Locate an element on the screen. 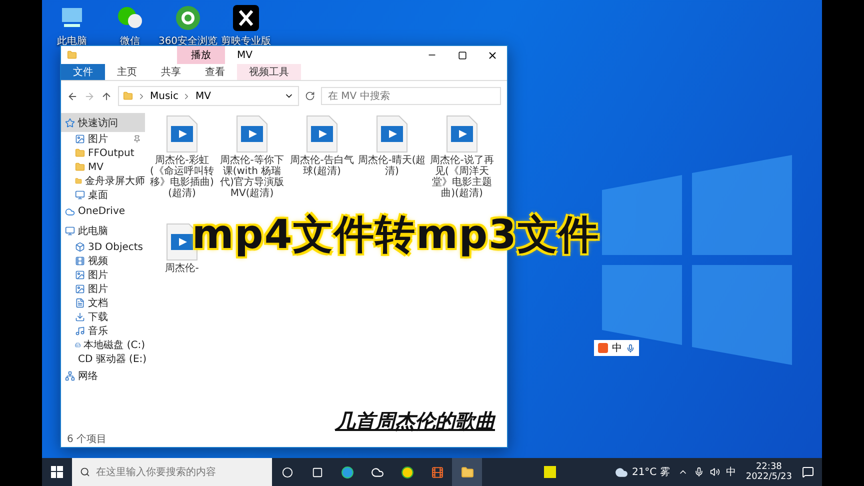  nav-item: 3D Objects is located at coordinates (103, 247).